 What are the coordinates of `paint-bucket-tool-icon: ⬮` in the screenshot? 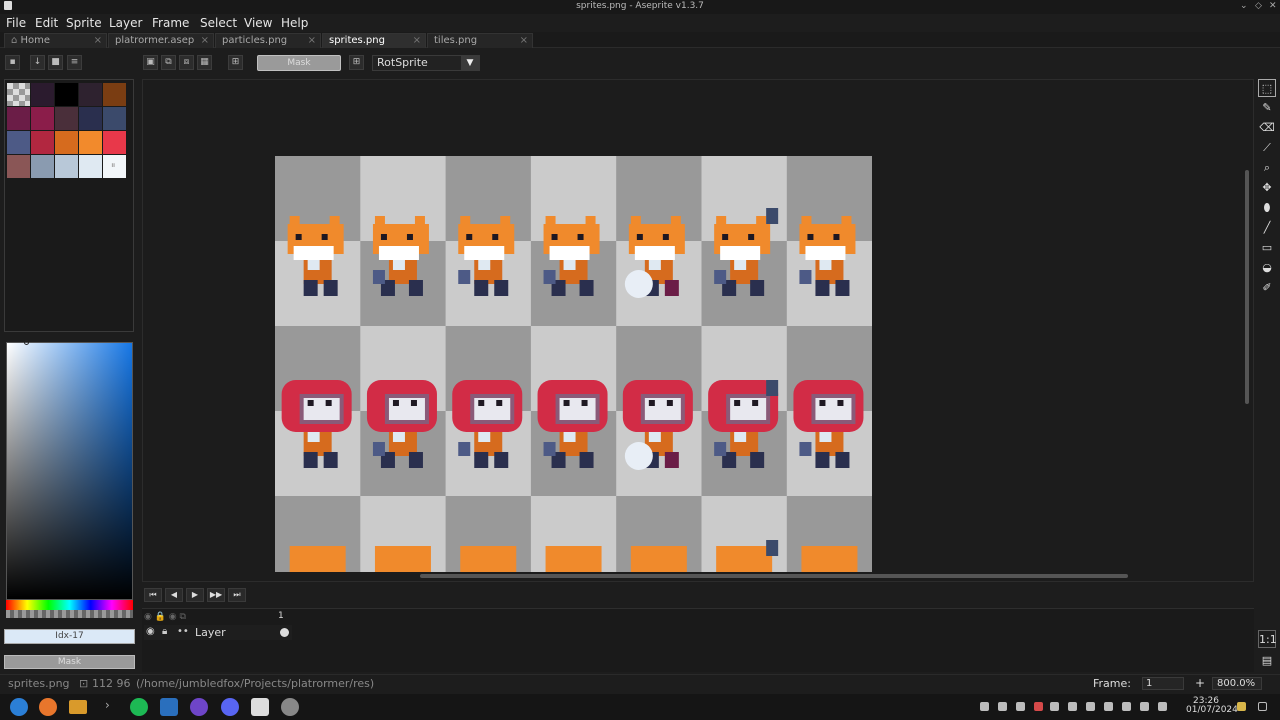 It's located at (1267, 208).